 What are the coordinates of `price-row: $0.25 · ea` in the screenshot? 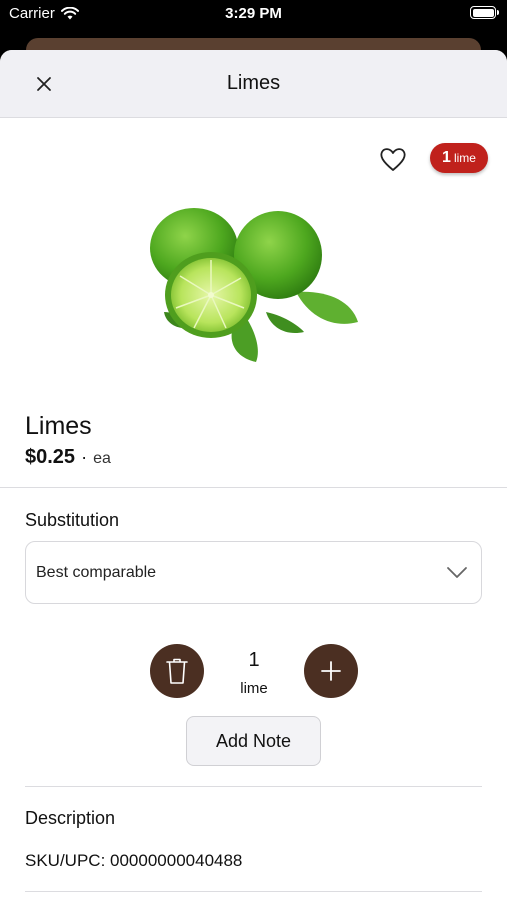 It's located at (68, 457).